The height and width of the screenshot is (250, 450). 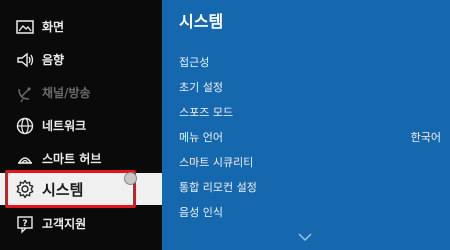 What do you see at coordinates (53, 27) in the screenshot?
I see `sidebar-item-label: 화면` at bounding box center [53, 27].